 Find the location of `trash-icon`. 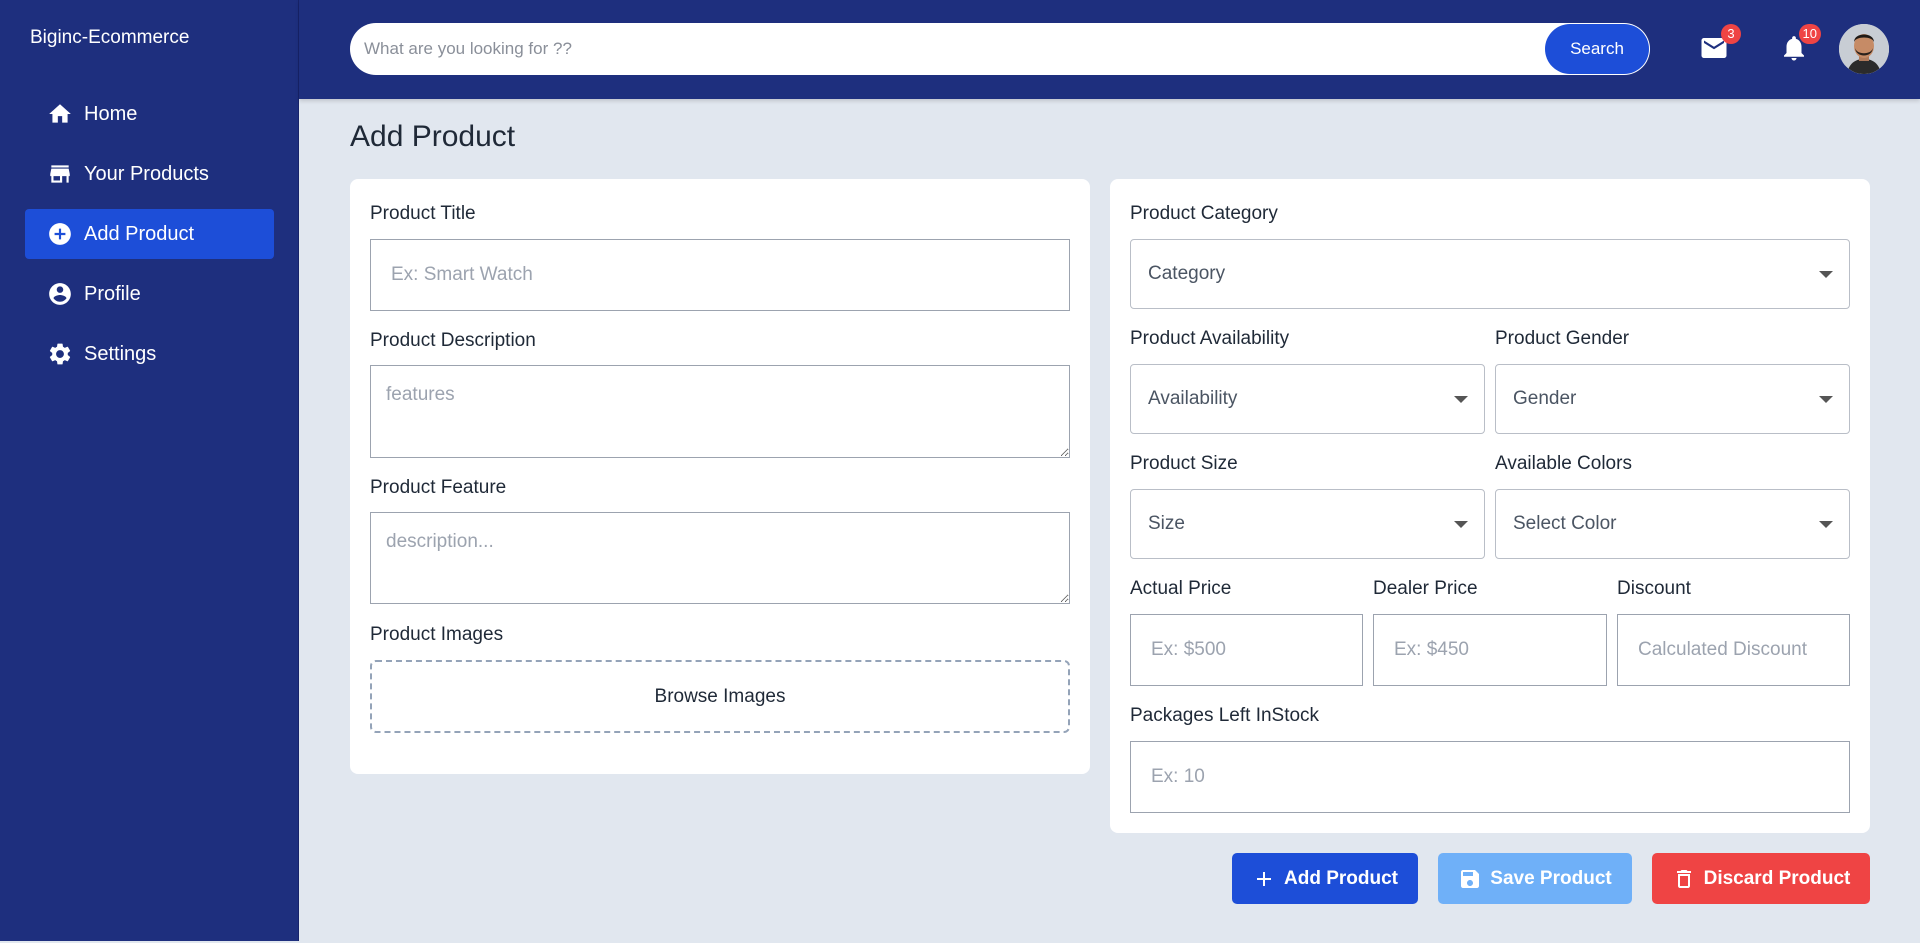

trash-icon is located at coordinates (1683, 878).